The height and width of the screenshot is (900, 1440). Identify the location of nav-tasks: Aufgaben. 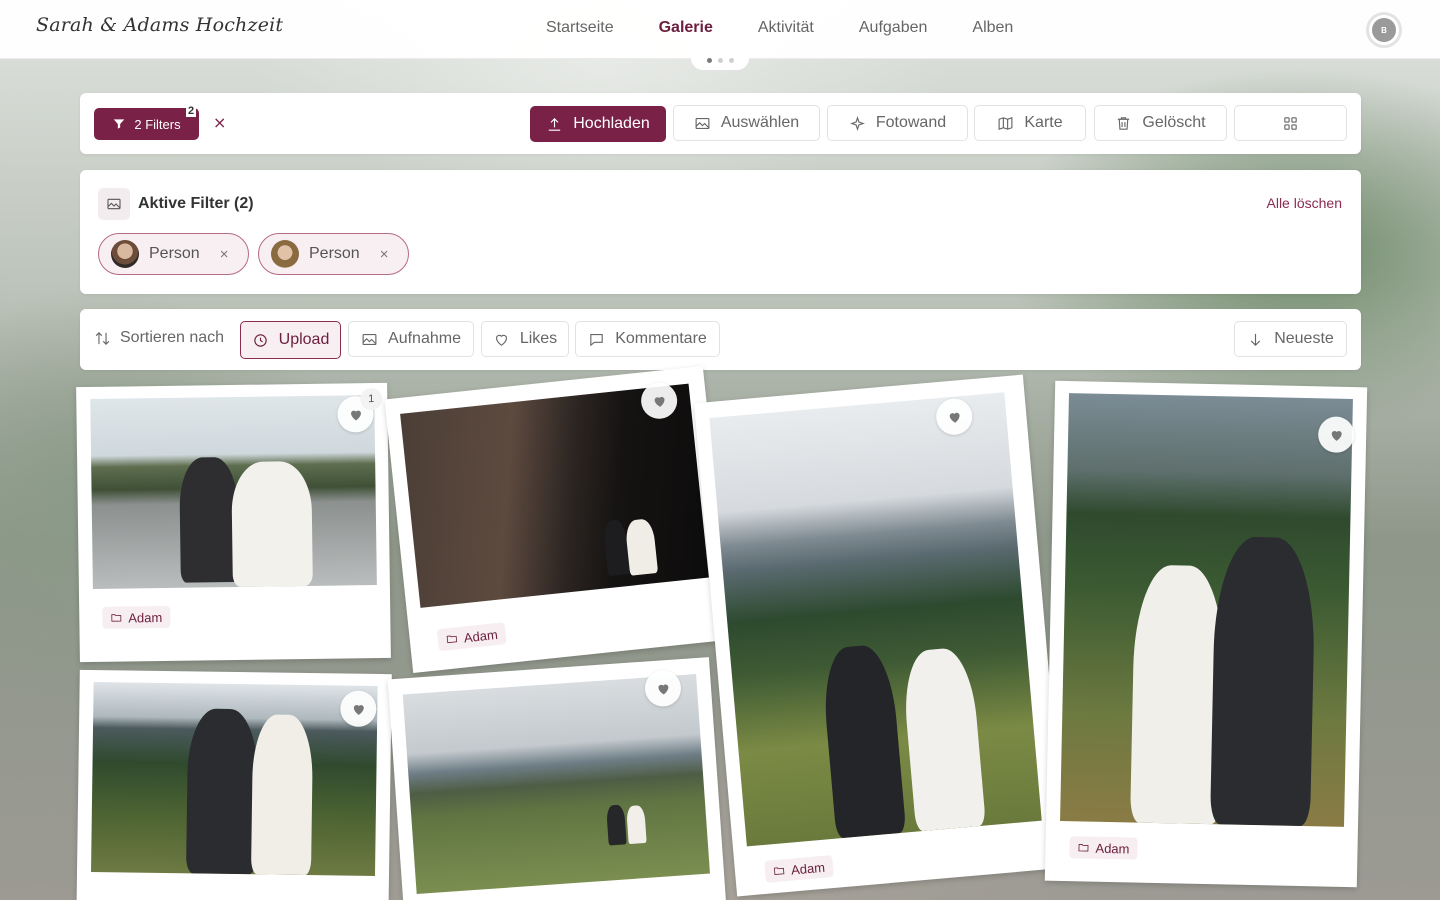
(893, 28).